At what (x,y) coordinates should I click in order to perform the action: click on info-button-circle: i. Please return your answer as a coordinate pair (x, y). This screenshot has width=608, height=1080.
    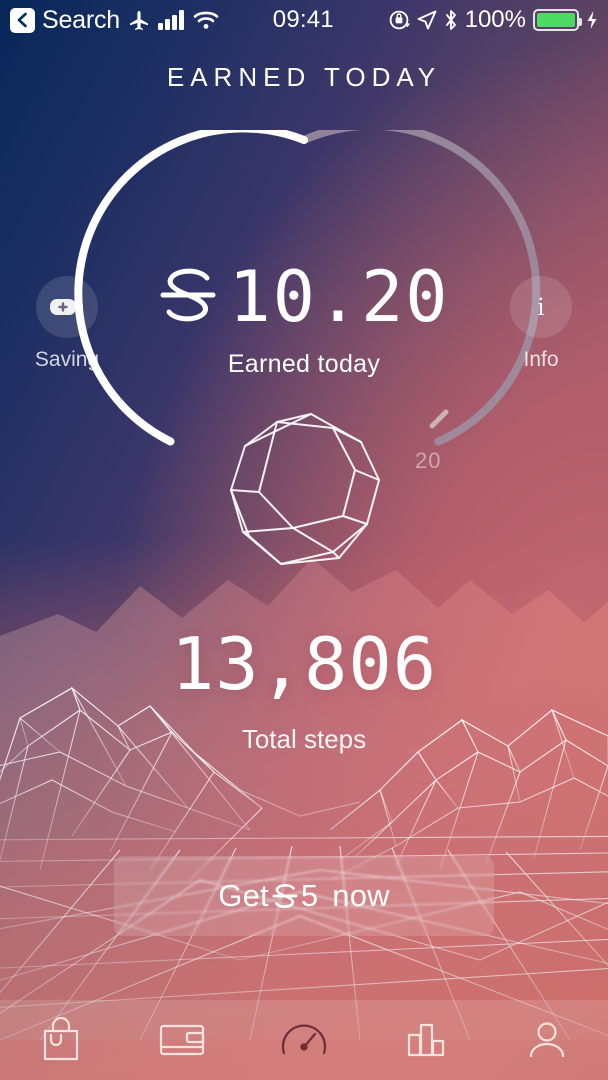
    Looking at the image, I should click on (541, 307).